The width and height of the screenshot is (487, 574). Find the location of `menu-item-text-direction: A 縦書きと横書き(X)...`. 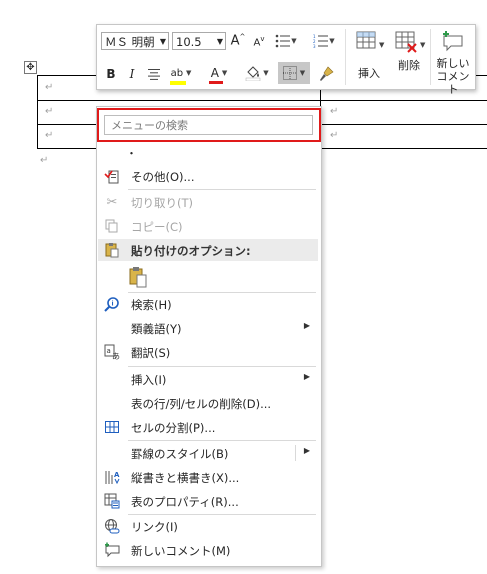

menu-item-text-direction: A 縦書きと横書き(X)... is located at coordinates (208, 477).